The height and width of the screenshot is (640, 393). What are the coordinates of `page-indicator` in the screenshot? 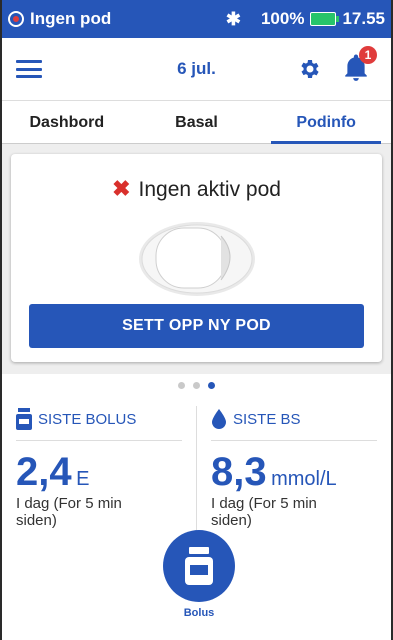 It's located at (196, 385).